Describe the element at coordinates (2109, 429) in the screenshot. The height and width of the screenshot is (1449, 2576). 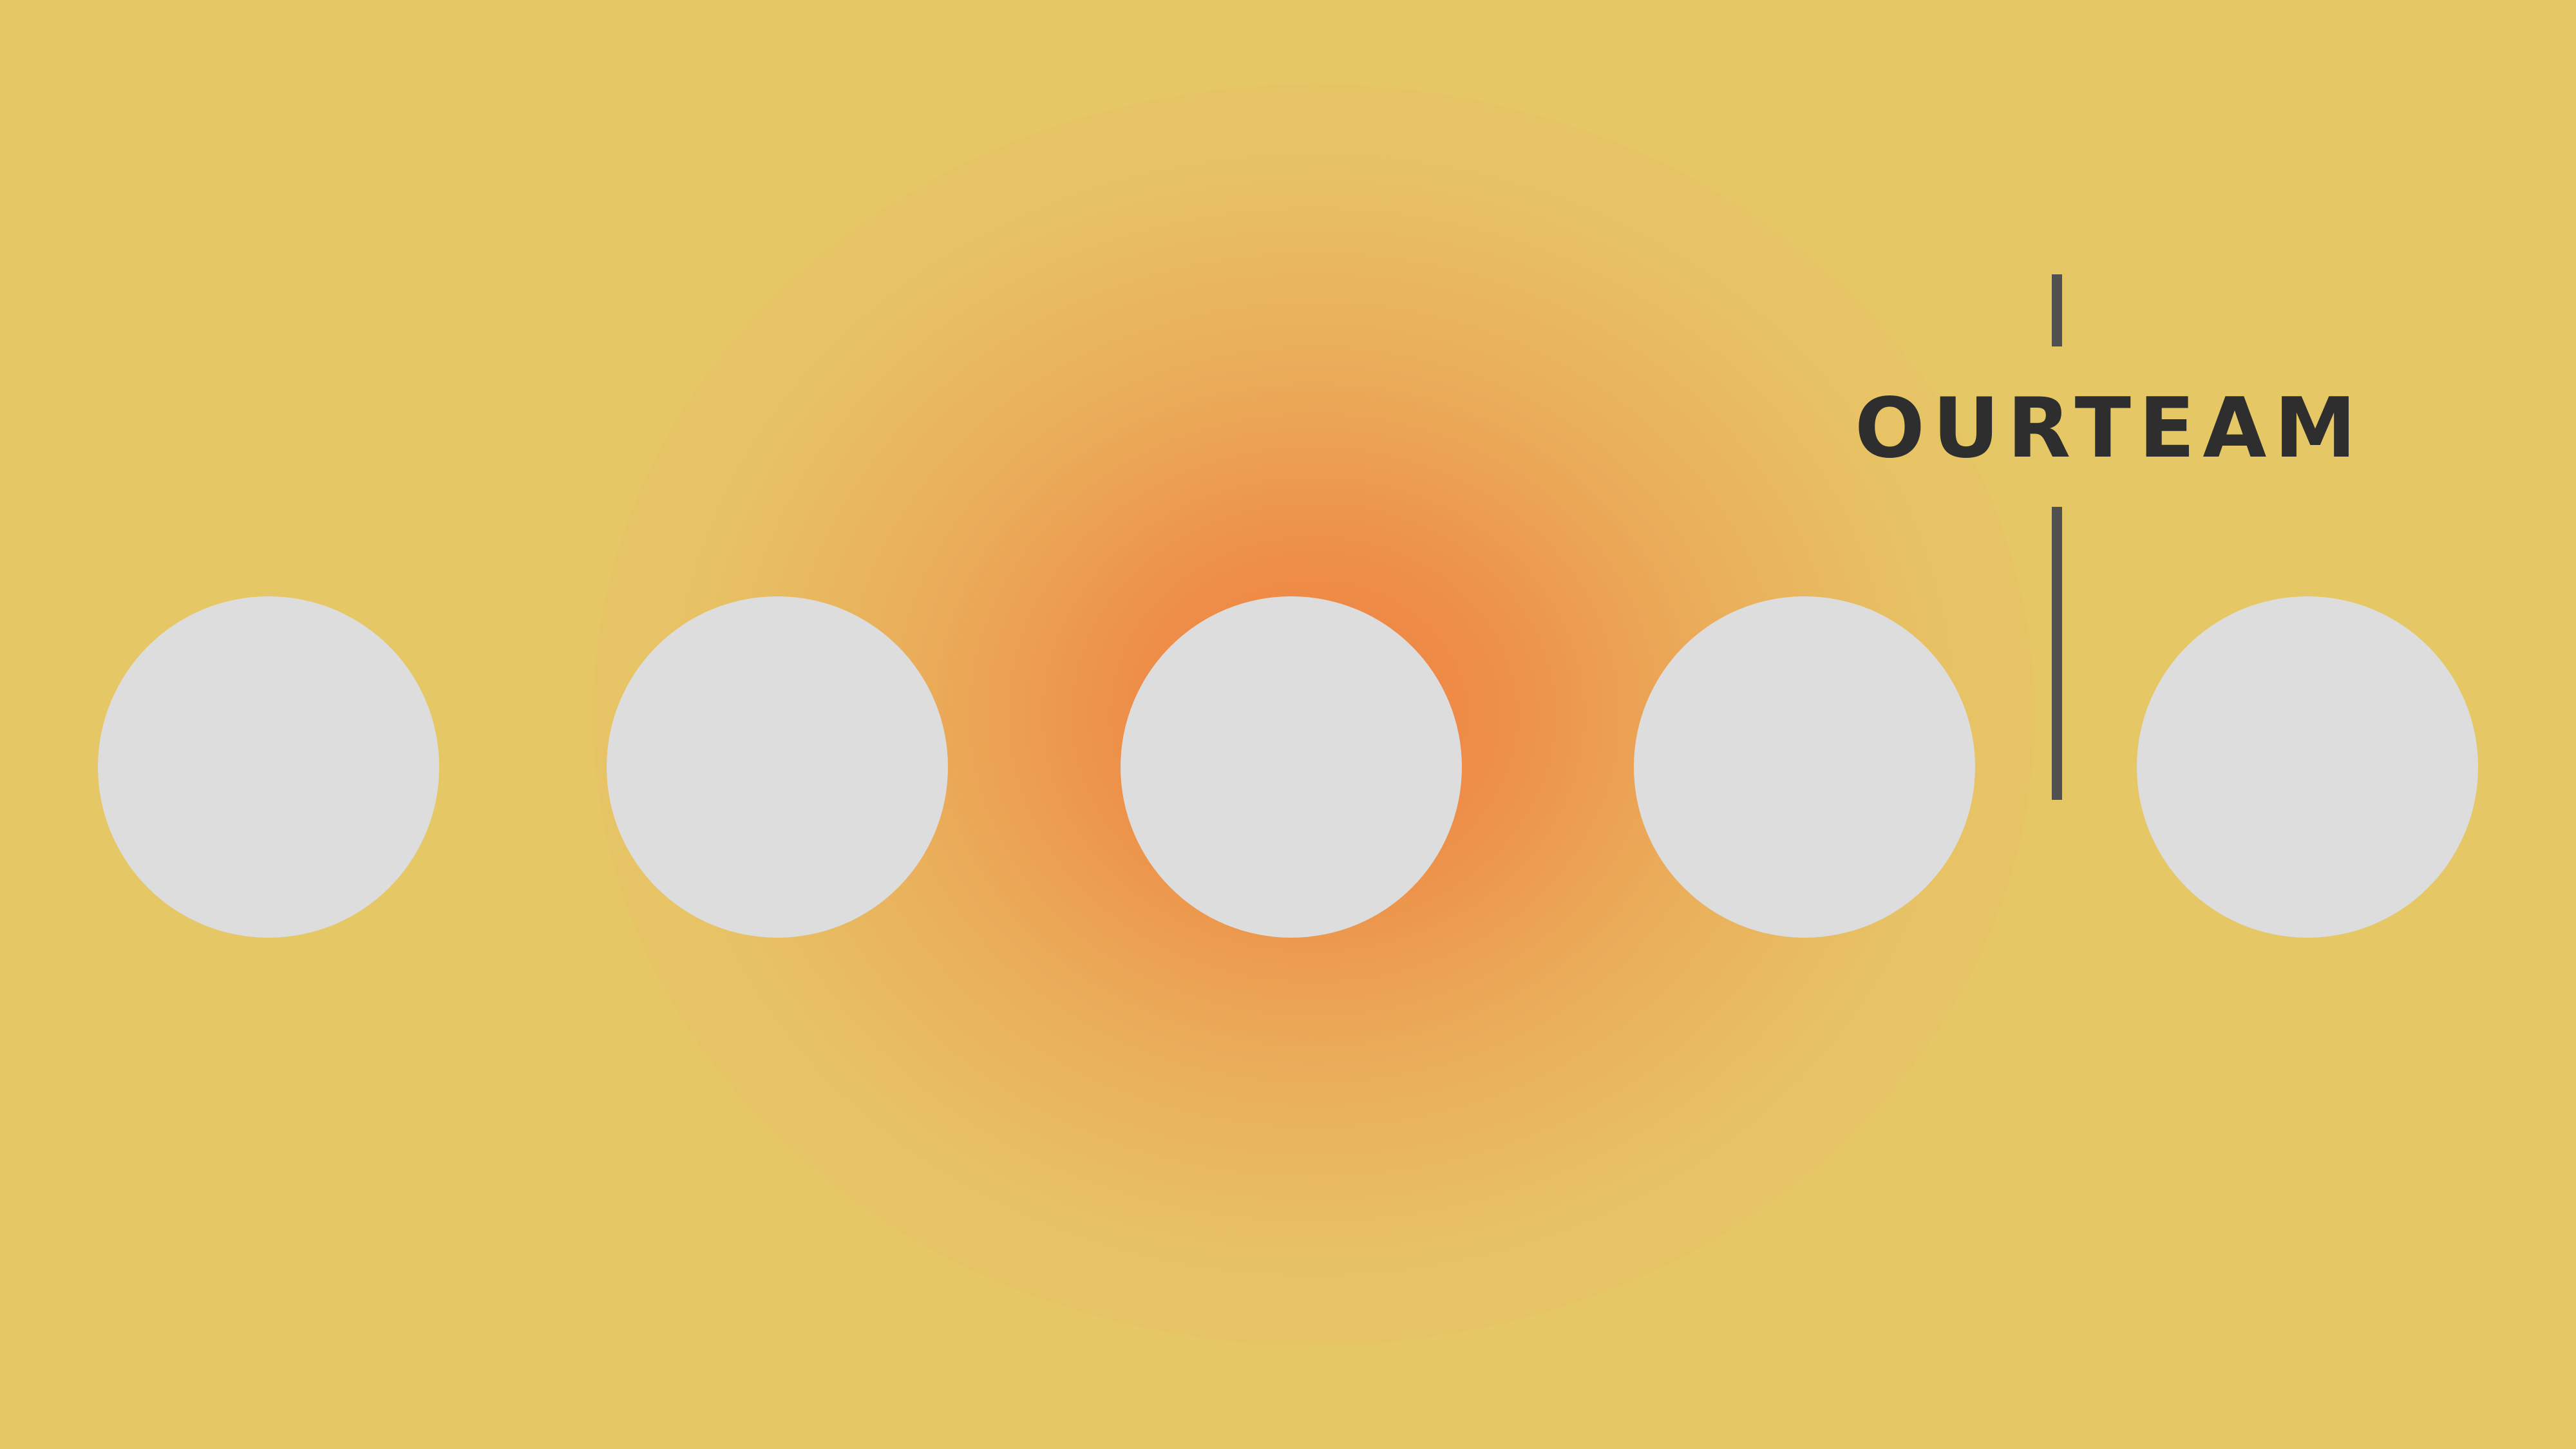
I see `slide-title: OURTEAM` at that location.